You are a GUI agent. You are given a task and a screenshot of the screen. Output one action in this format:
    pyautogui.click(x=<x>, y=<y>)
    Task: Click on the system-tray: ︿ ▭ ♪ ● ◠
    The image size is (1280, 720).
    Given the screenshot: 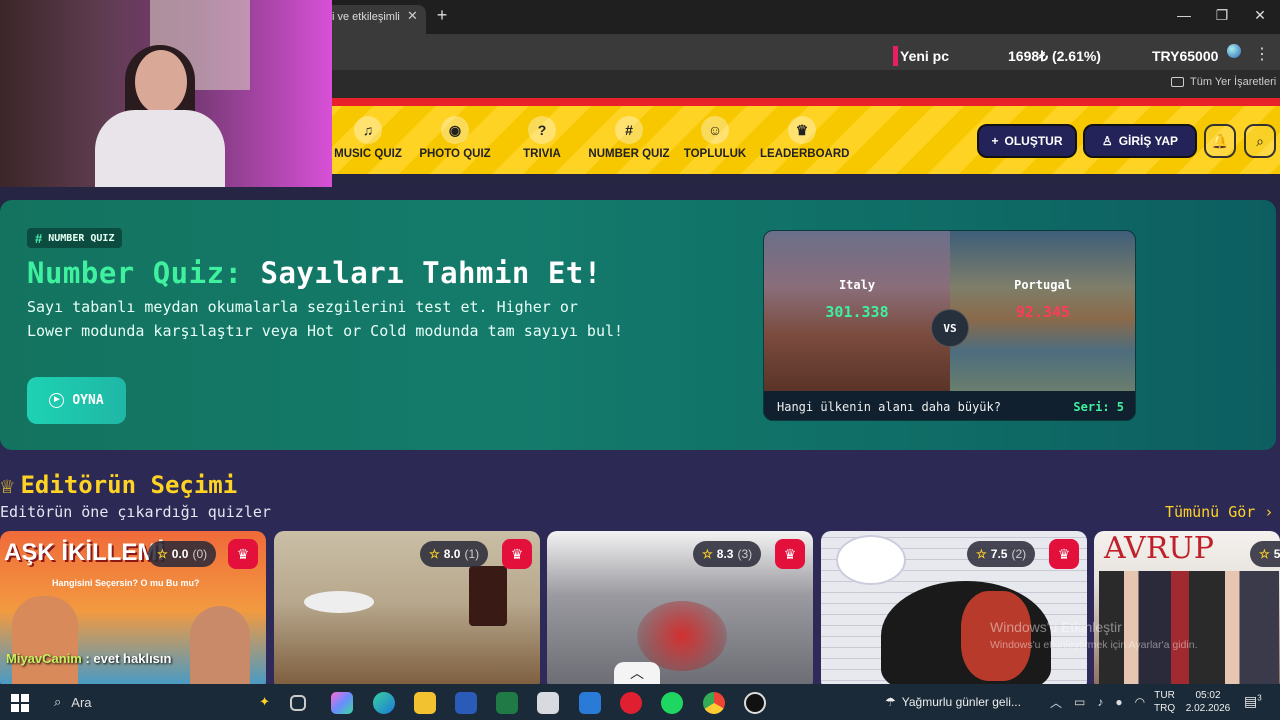 What is the action you would take?
    pyautogui.click(x=1097, y=702)
    